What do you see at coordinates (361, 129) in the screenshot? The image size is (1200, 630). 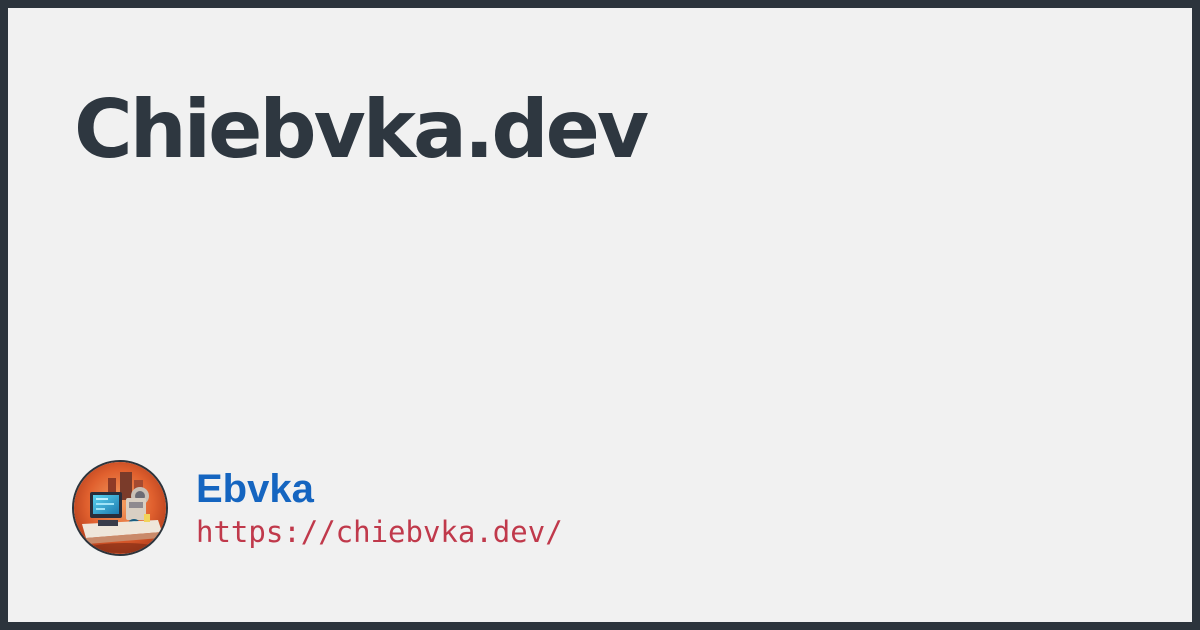 I see `site-title: Chiebvka.dev` at bounding box center [361, 129].